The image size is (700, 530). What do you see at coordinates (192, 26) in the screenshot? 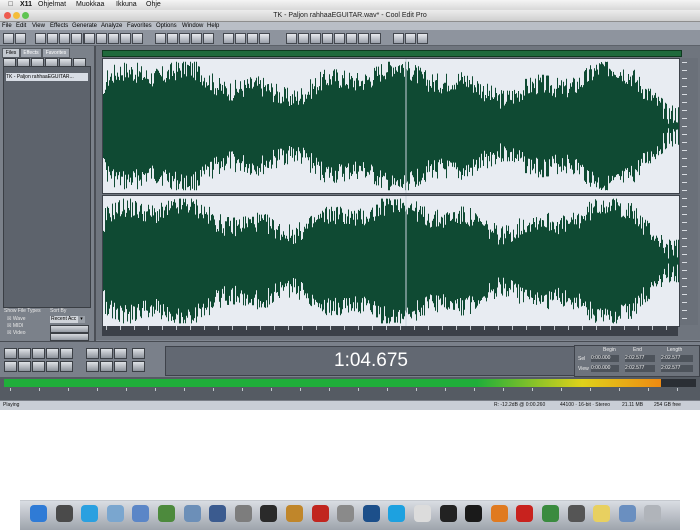
I see `menu-window: Window` at bounding box center [192, 26].